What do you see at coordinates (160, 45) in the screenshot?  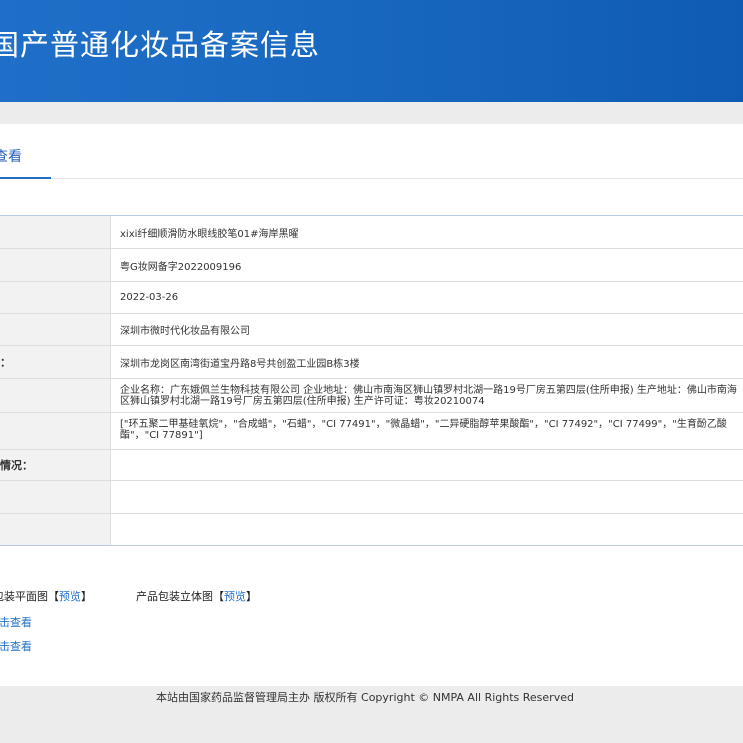 I see `page-title: 国产普通化妆品备案信息` at bounding box center [160, 45].